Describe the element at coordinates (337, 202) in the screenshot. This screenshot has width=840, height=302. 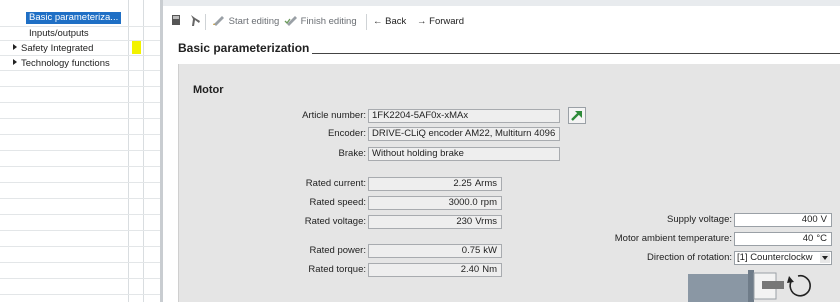
I see `rated-speed-label: Rated speed:` at that location.